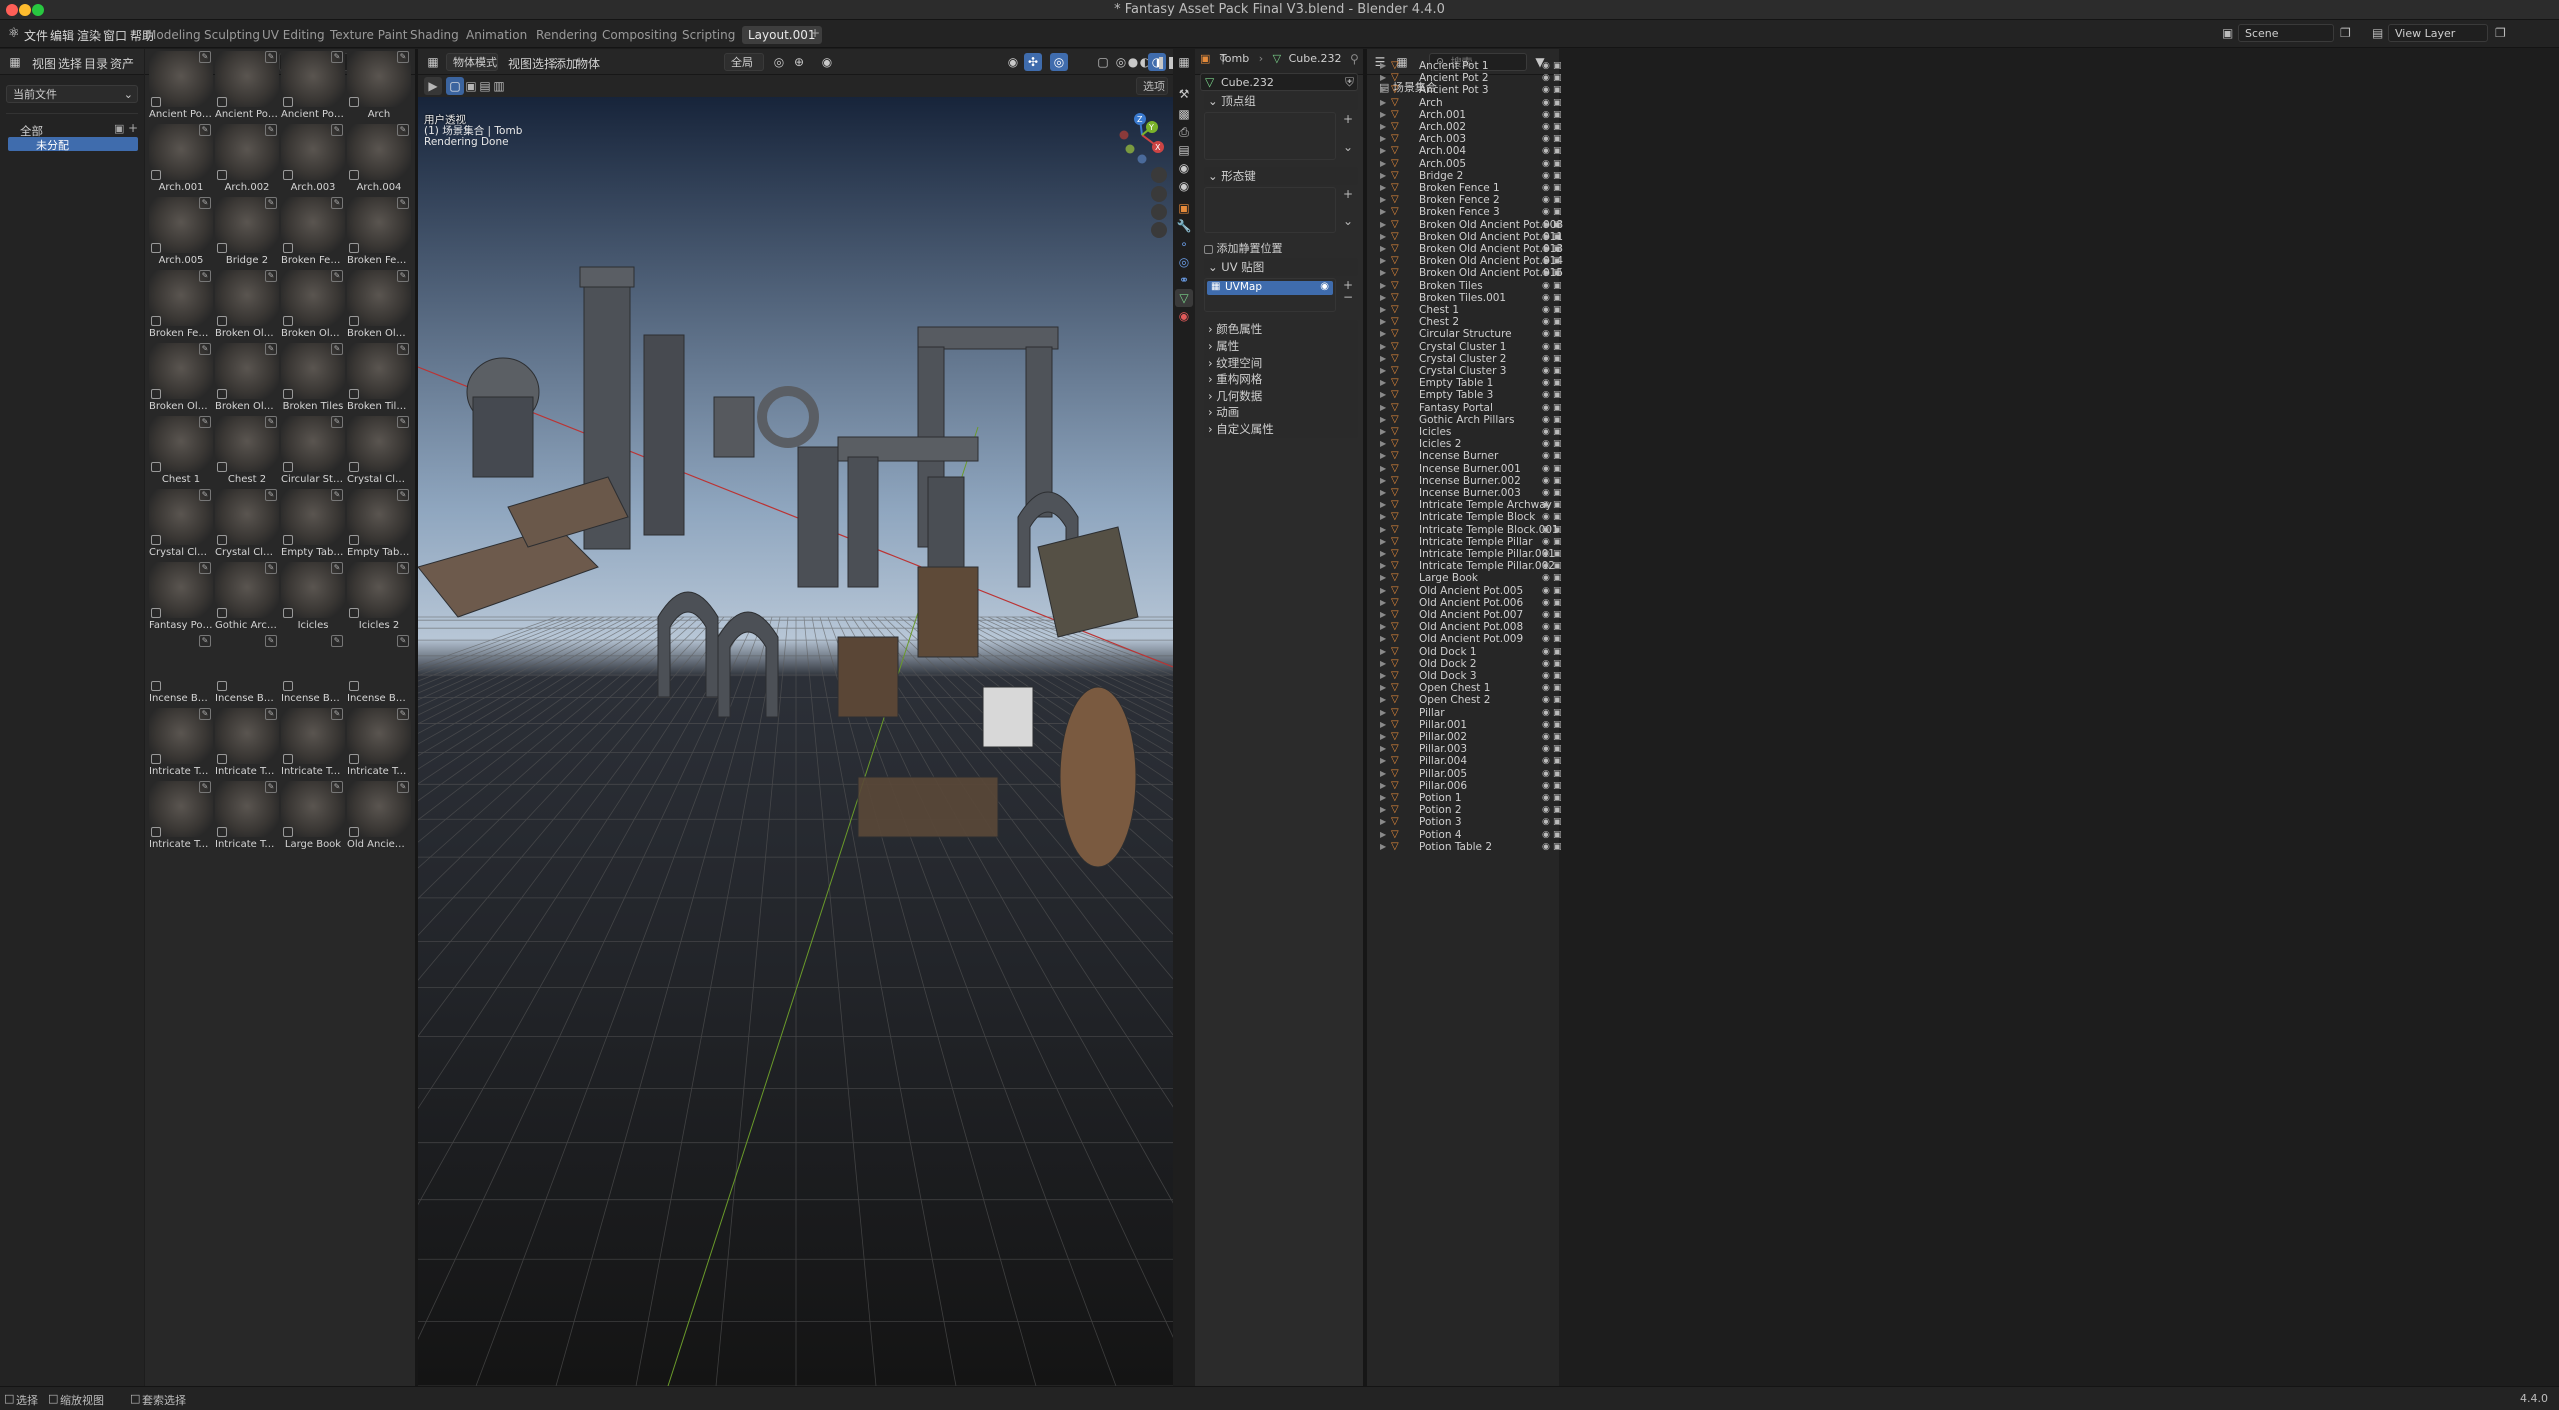 The image size is (2559, 1410). I want to click on outliner-item: ▶ ▽ Open Chest 2 ◉ ▣, so click(1469, 700).